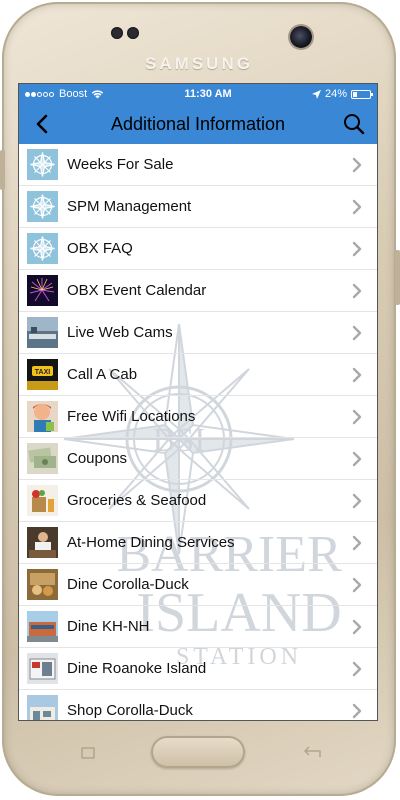 The width and height of the screenshot is (400, 800). I want to click on list-item-label: Call A Cab, so click(102, 374).